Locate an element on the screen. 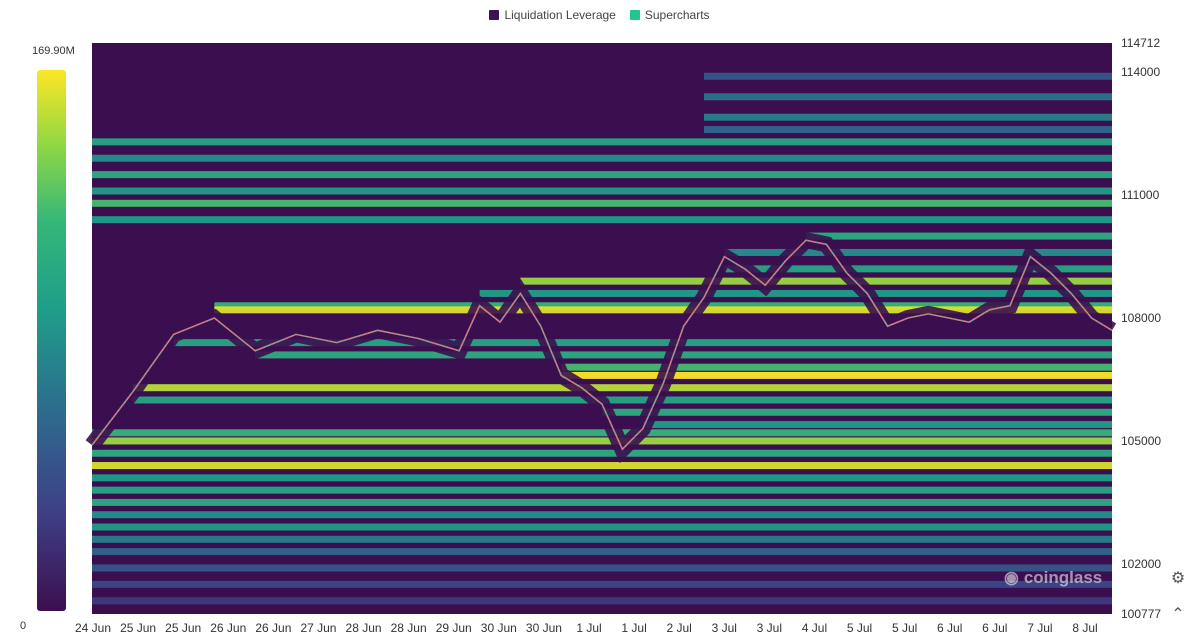 Image resolution: width=1199 pixels, height=639 pixels. y-tick-label: 102000 is located at coordinates (1141, 564).